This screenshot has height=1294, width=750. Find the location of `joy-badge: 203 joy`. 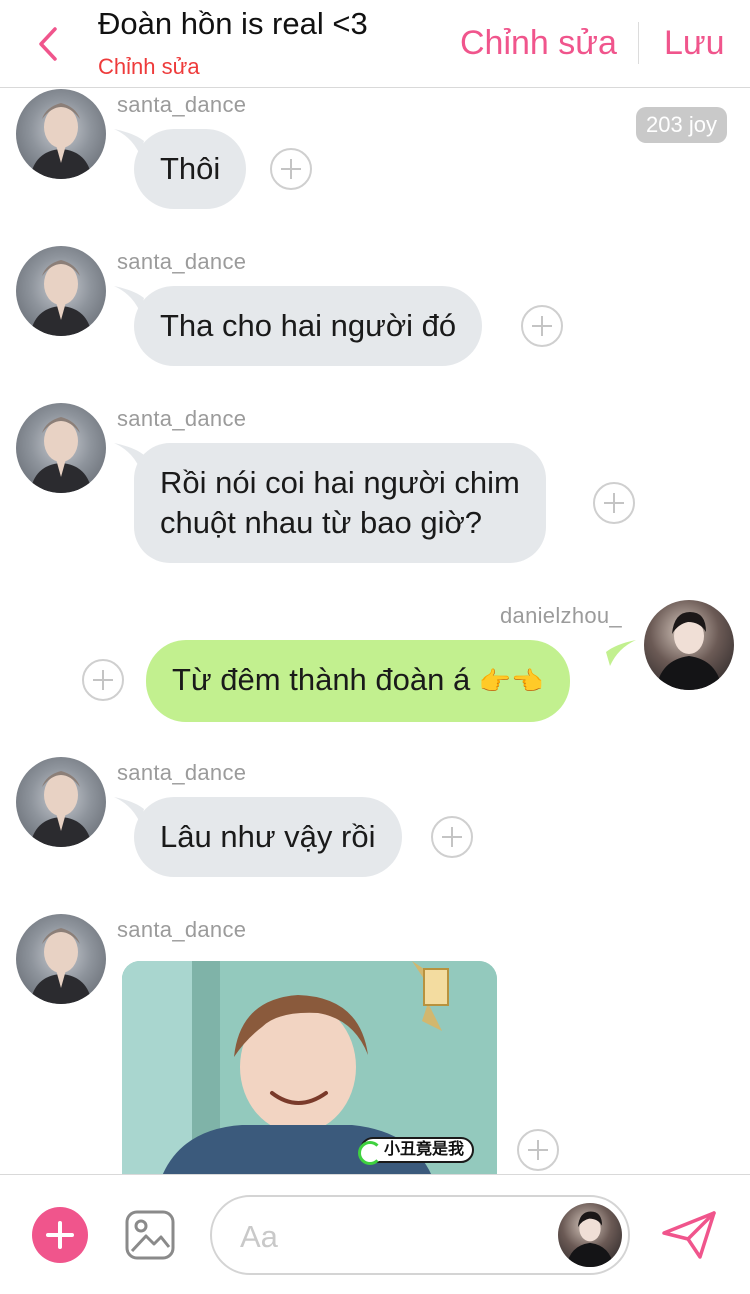

joy-badge: 203 joy is located at coordinates (681, 125).